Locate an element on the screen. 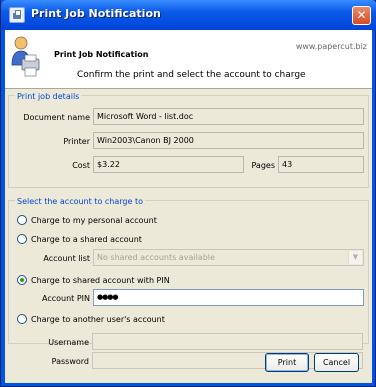  radio-another-user-account-label: Charge to another user's account is located at coordinates (98, 319).